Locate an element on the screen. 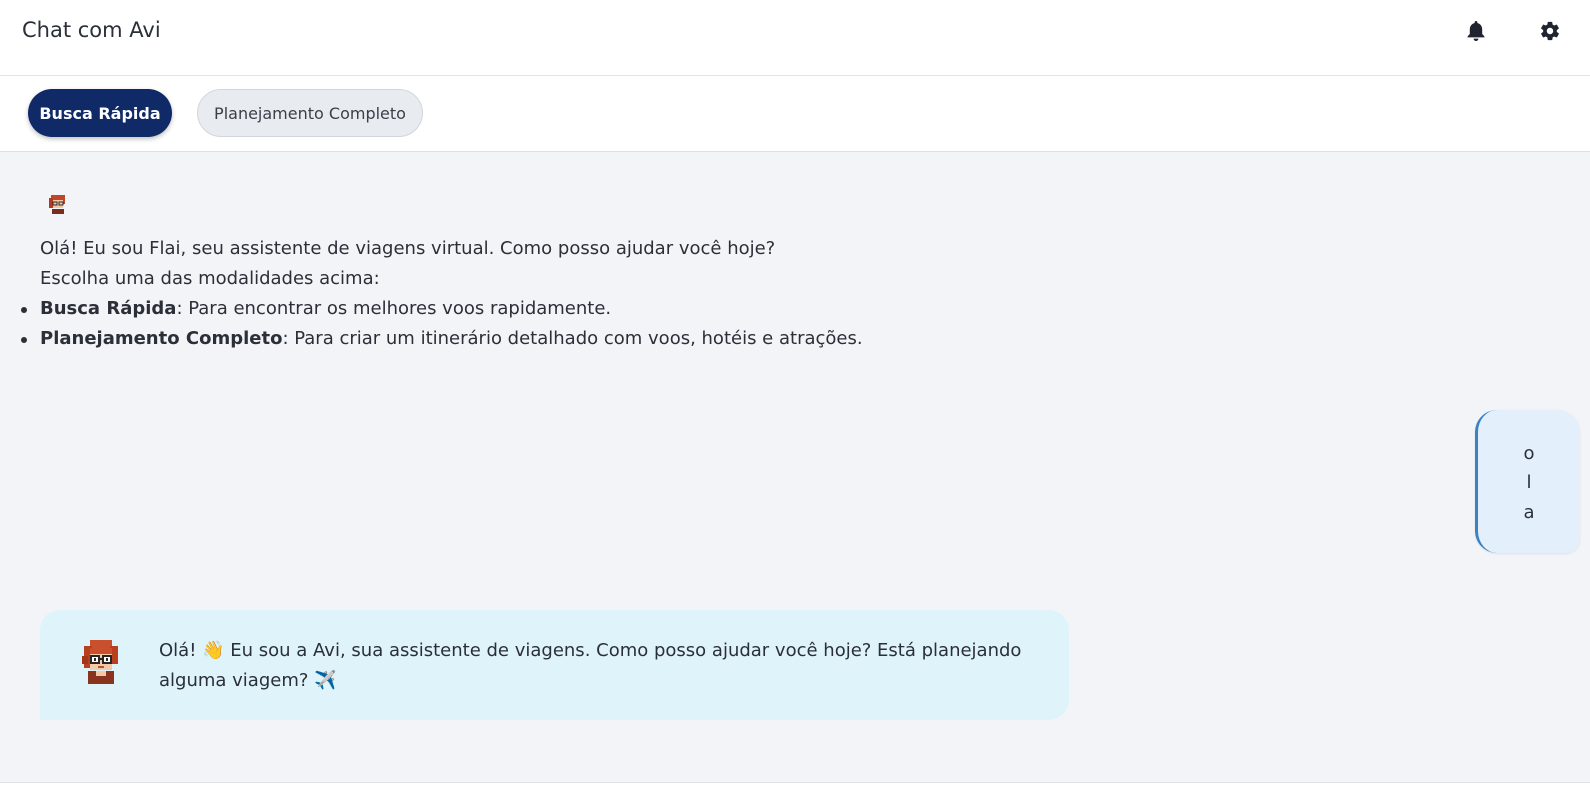 This screenshot has height=798, width=1590. quick-search-button: Busca Rápida is located at coordinates (100, 113).